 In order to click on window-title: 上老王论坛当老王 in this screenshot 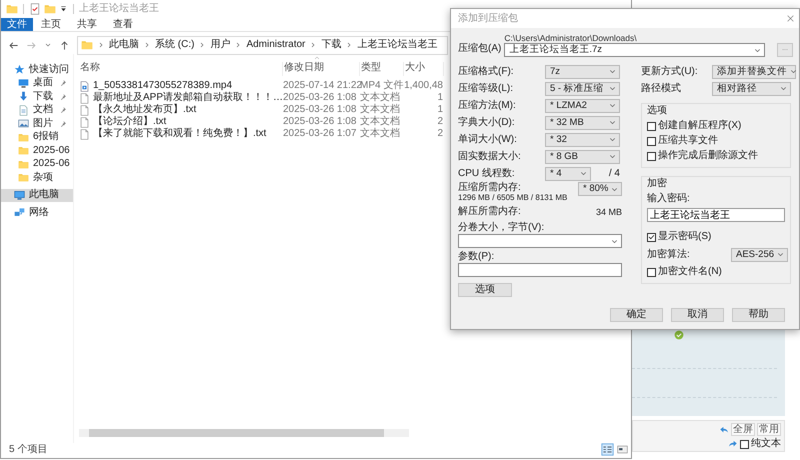, I will do `click(119, 9)`.